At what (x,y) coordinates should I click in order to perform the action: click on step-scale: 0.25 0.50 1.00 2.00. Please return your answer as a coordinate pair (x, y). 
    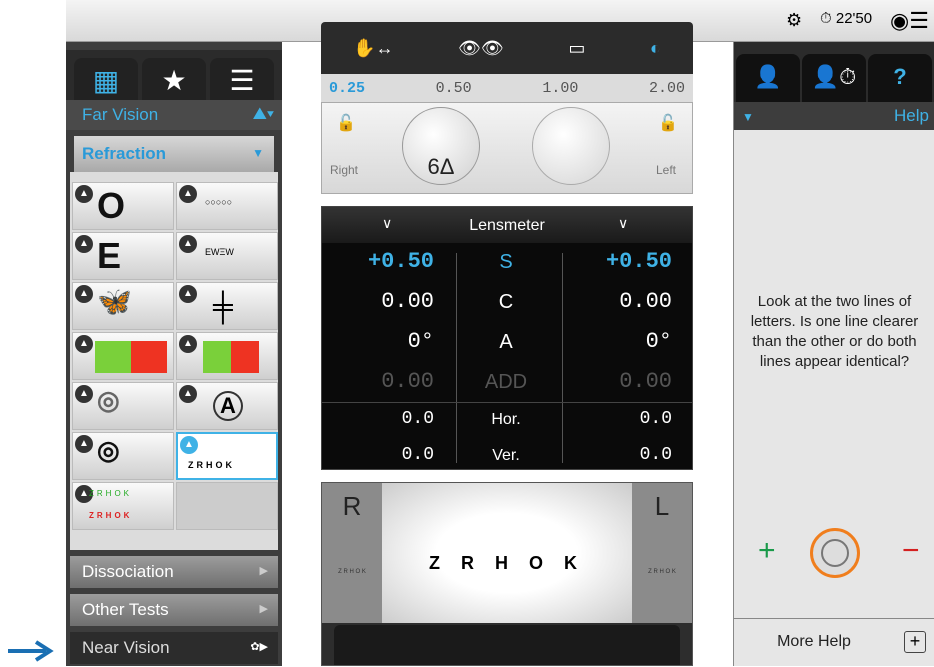
    Looking at the image, I should click on (507, 88).